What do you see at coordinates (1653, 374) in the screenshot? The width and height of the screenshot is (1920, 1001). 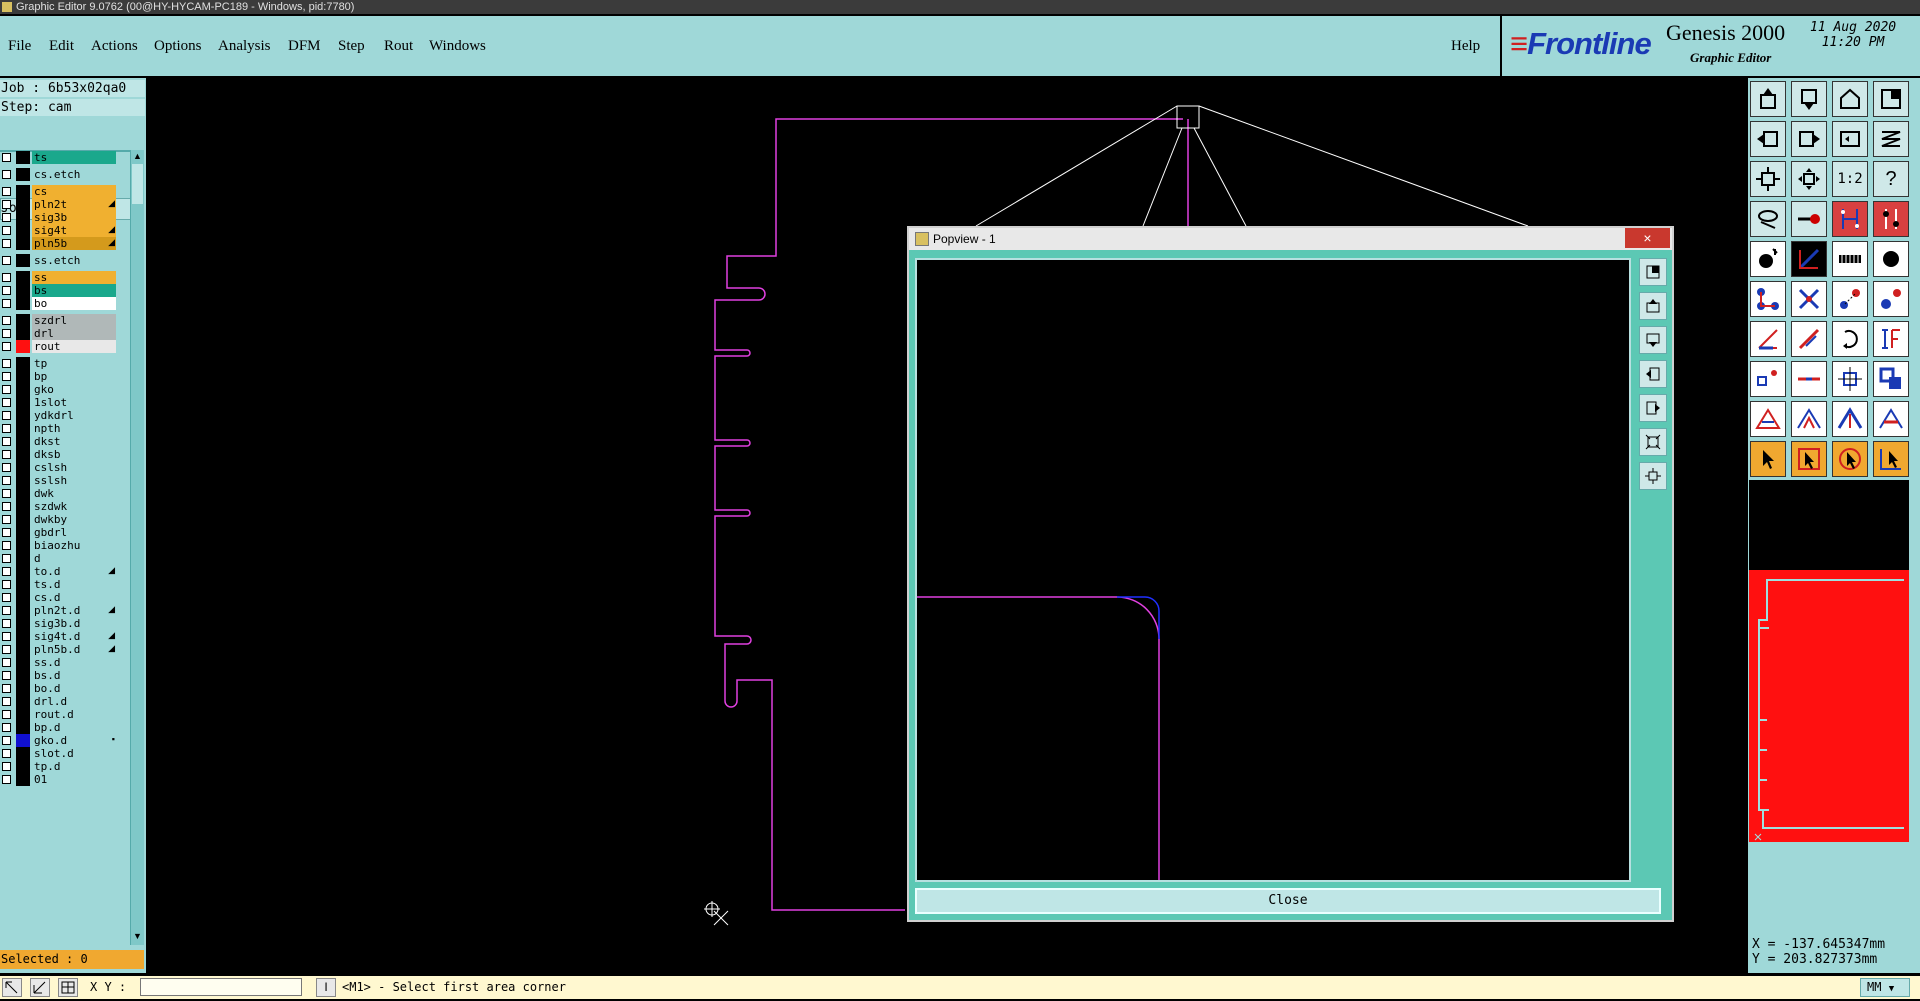 I see `popview-pan-left-icon` at bounding box center [1653, 374].